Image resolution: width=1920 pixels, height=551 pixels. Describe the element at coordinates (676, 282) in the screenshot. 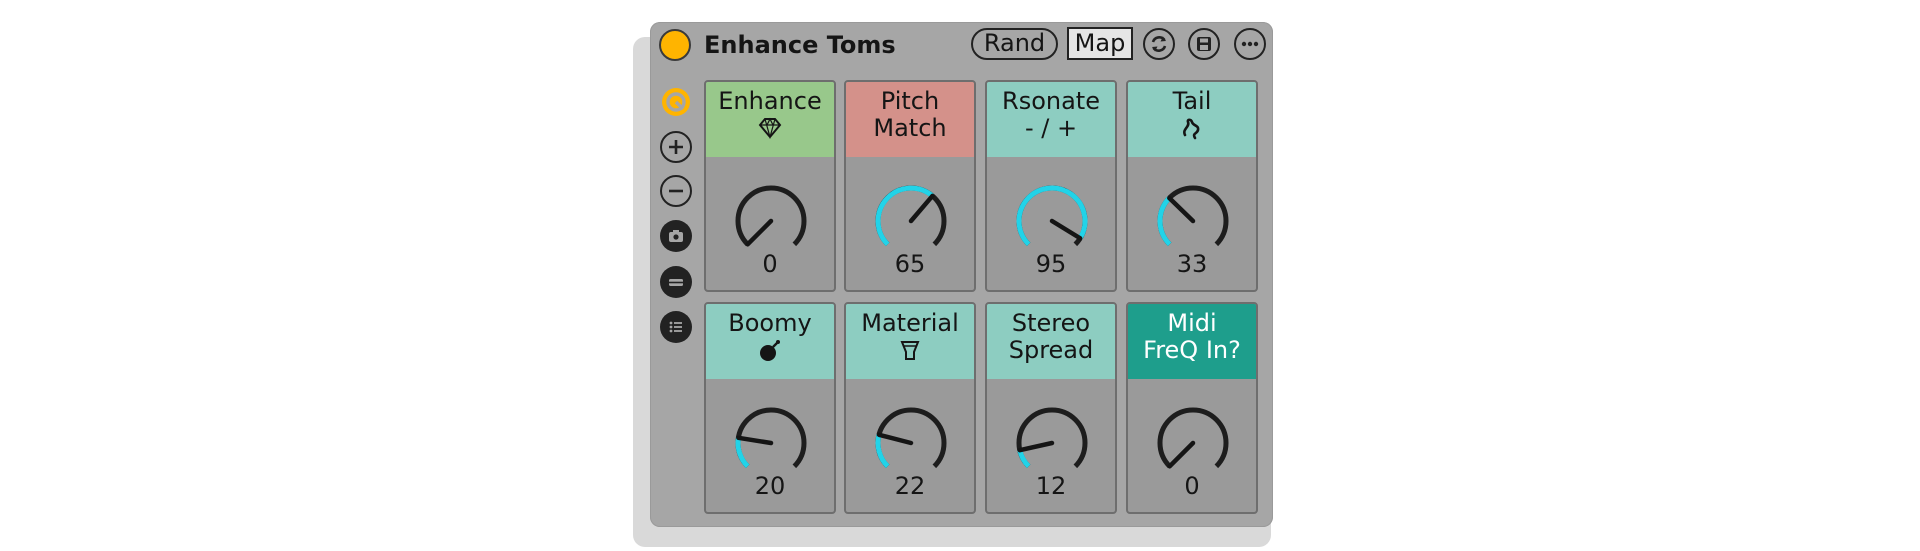

I see `minimize-icon` at that location.